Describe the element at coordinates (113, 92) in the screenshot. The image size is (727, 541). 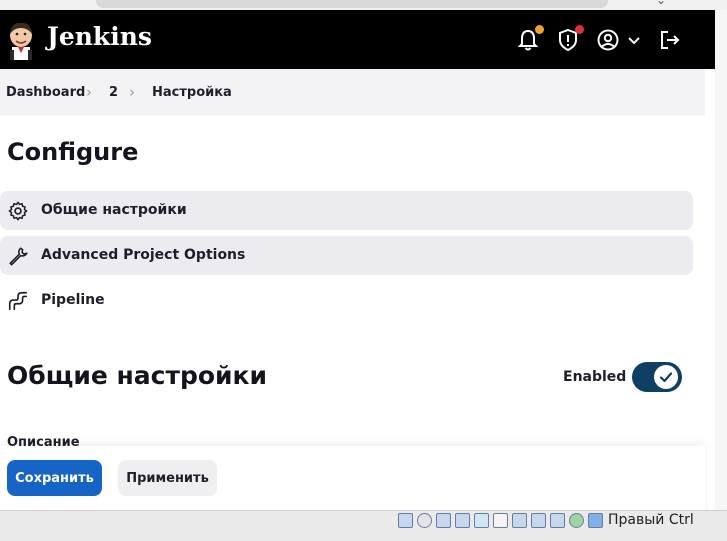
I see `breadcrumb-job: 2` at that location.